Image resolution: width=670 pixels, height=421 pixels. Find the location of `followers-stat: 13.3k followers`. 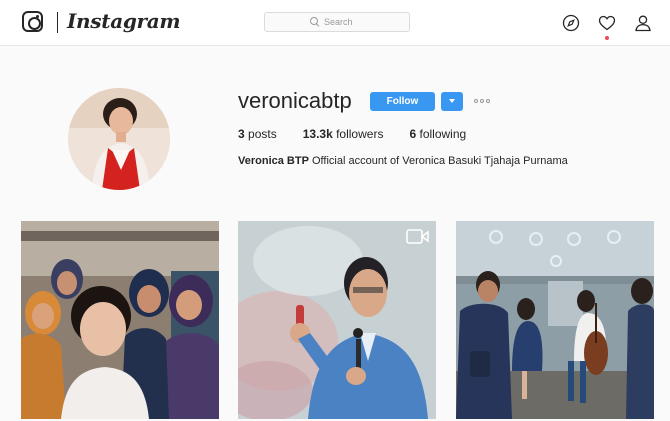

followers-stat: 13.3k followers is located at coordinates (343, 134).